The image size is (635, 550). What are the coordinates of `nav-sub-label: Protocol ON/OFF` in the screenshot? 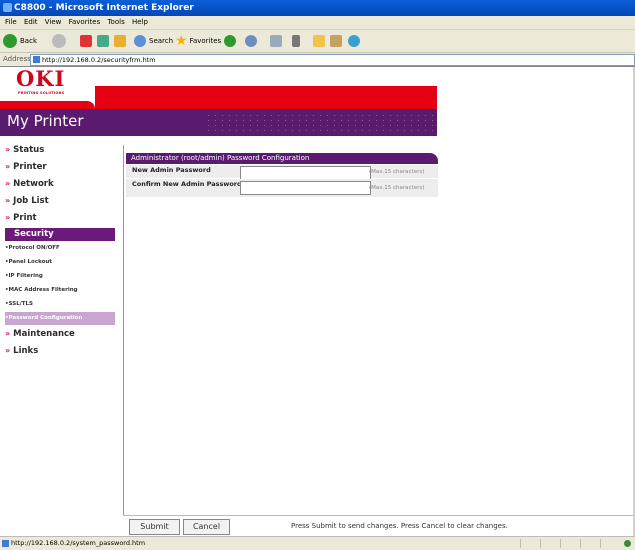 It's located at (34, 248).